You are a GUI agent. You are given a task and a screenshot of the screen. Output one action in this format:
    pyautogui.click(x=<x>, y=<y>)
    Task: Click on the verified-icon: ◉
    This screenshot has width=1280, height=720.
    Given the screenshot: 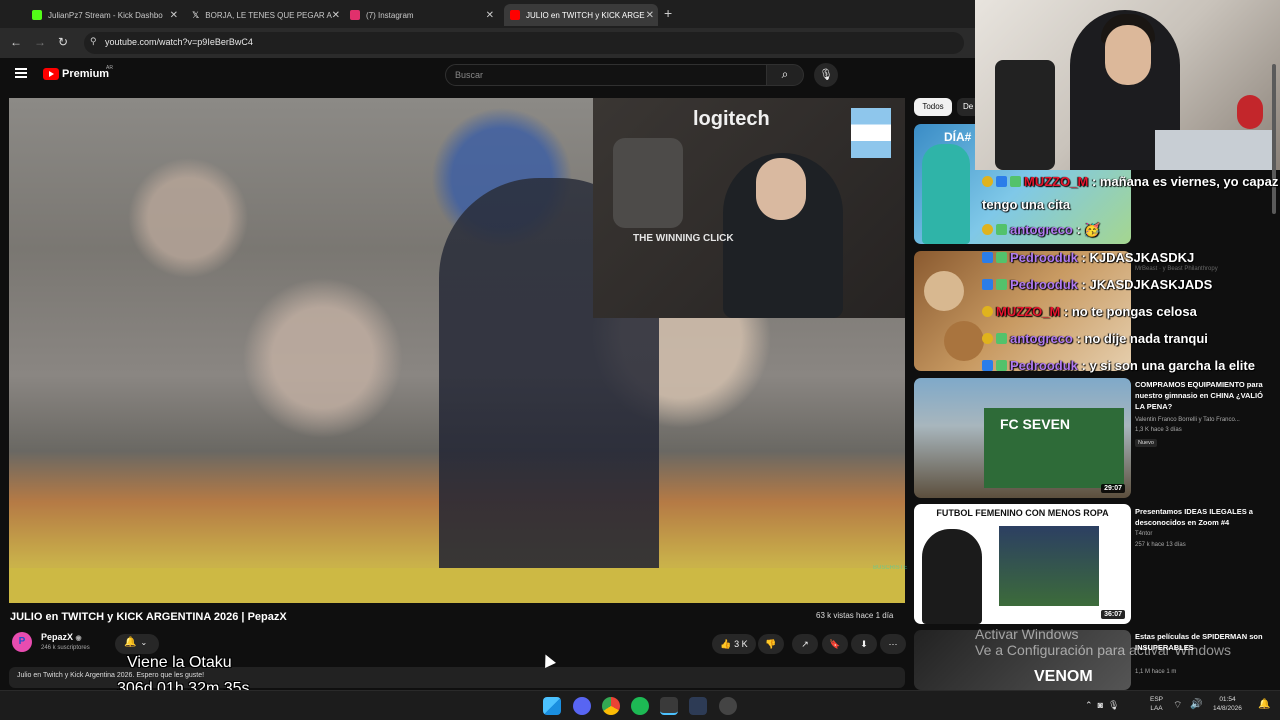 What is the action you would take?
    pyautogui.click(x=78, y=638)
    